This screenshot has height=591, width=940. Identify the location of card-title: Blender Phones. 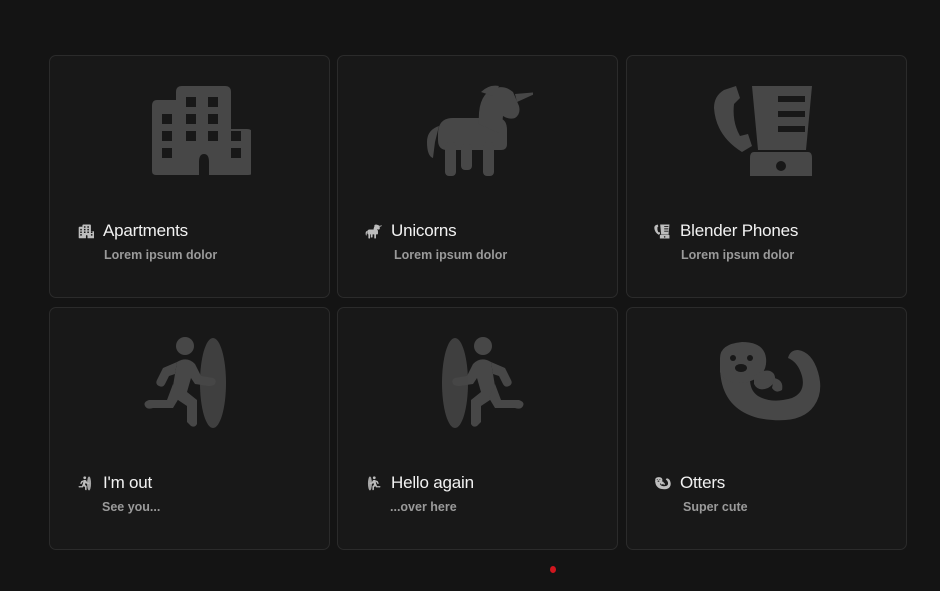
(739, 230).